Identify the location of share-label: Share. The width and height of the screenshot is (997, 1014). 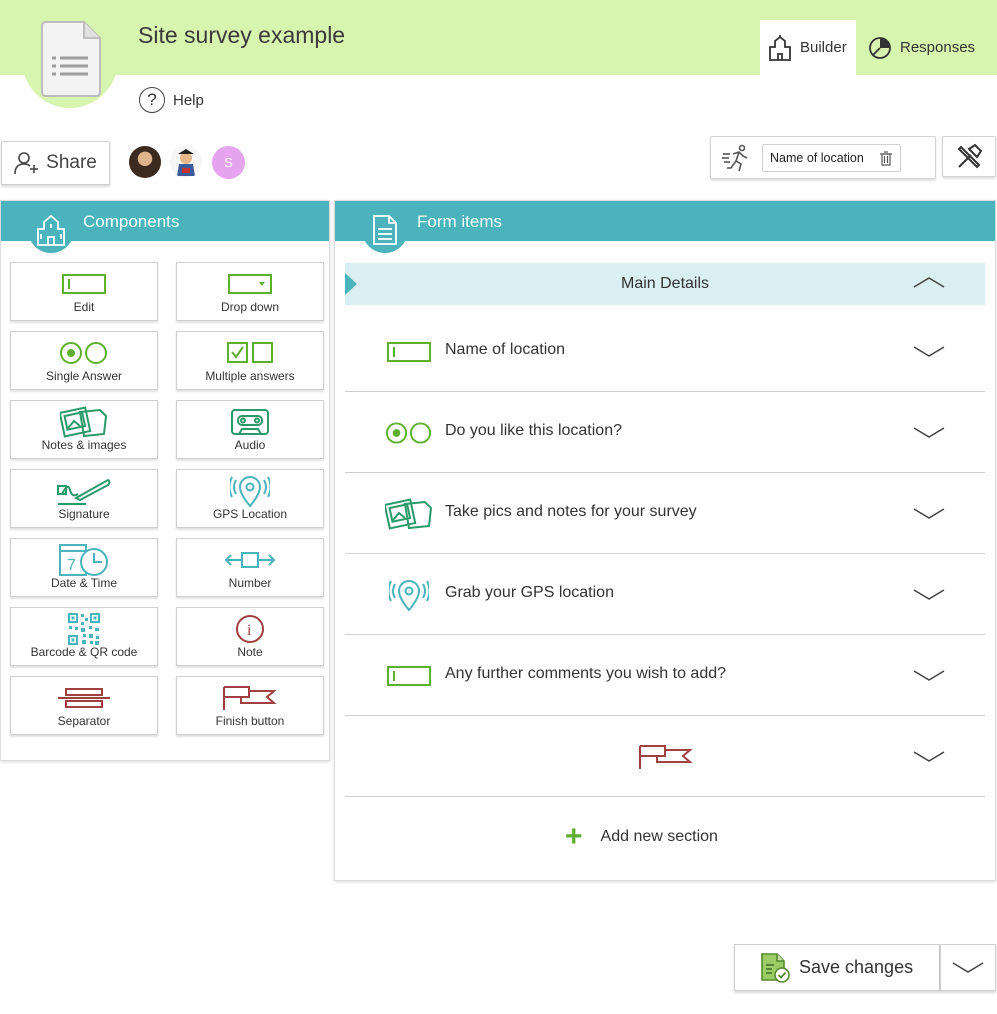
(71, 162).